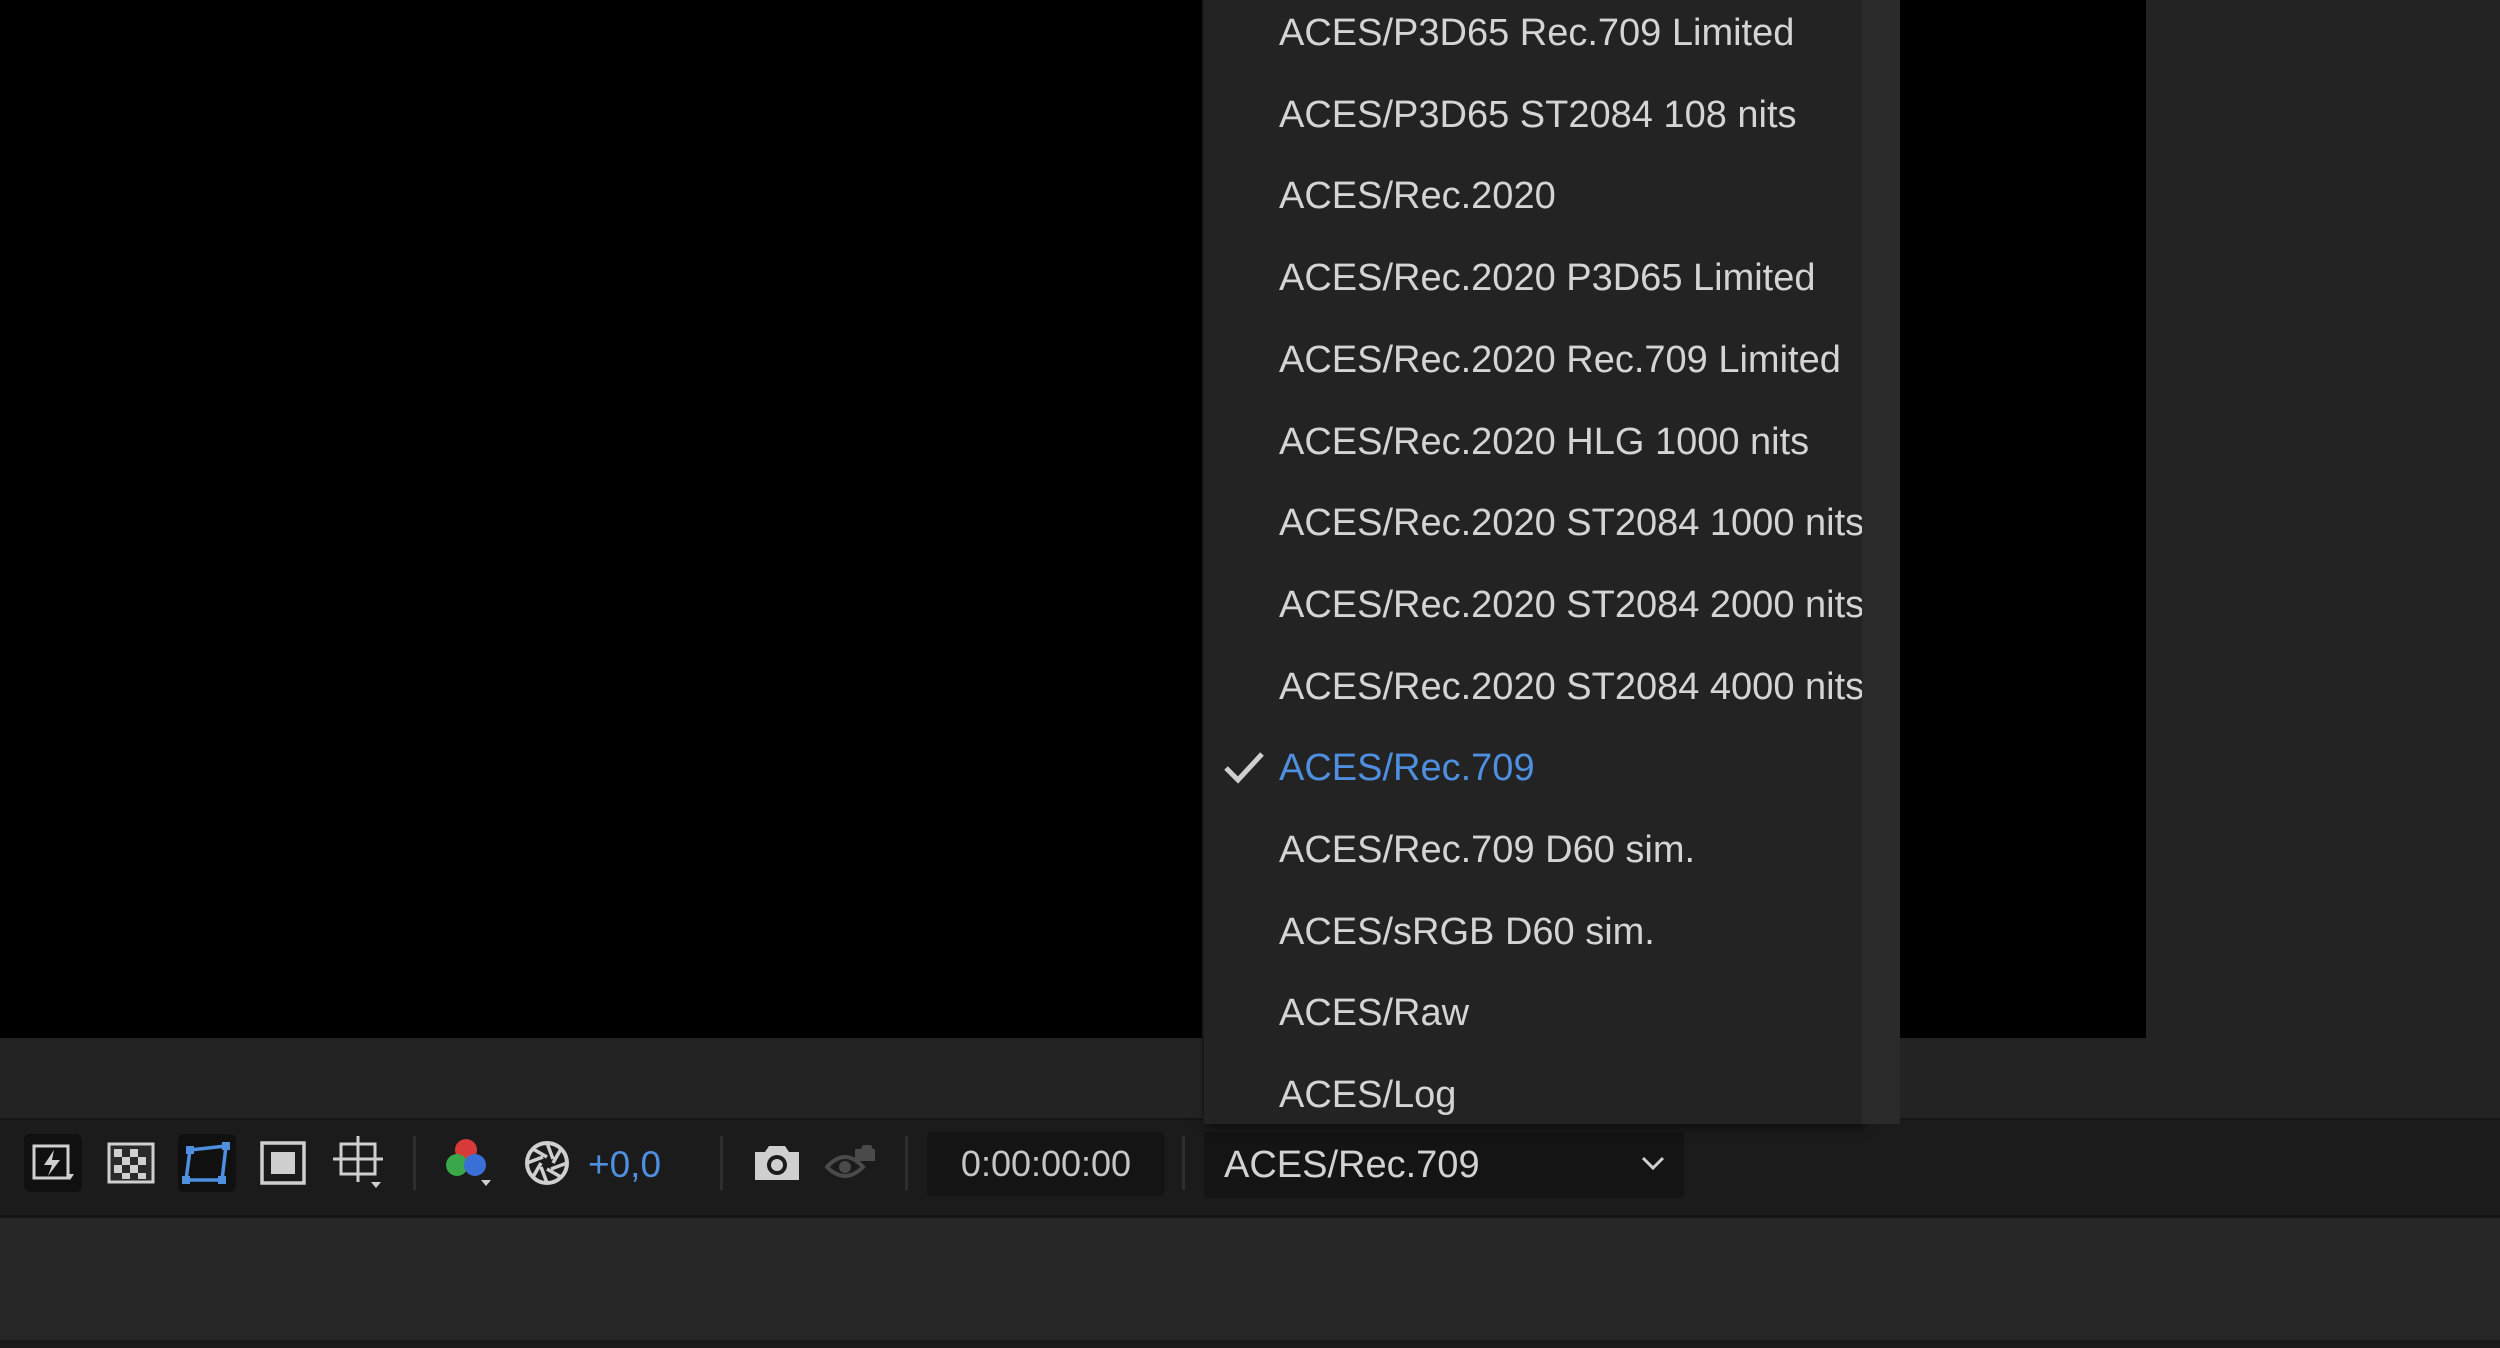  What do you see at coordinates (1417, 196) in the screenshot?
I see `menu-item-label: ACES/Rec.2020` at bounding box center [1417, 196].